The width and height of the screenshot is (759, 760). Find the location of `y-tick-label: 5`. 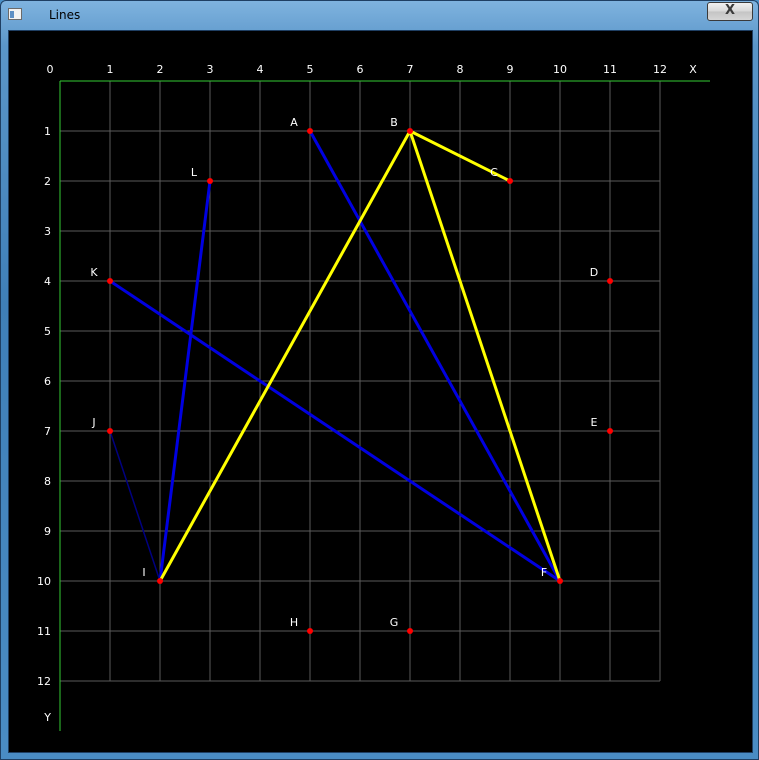

y-tick-label: 5 is located at coordinates (47, 331).